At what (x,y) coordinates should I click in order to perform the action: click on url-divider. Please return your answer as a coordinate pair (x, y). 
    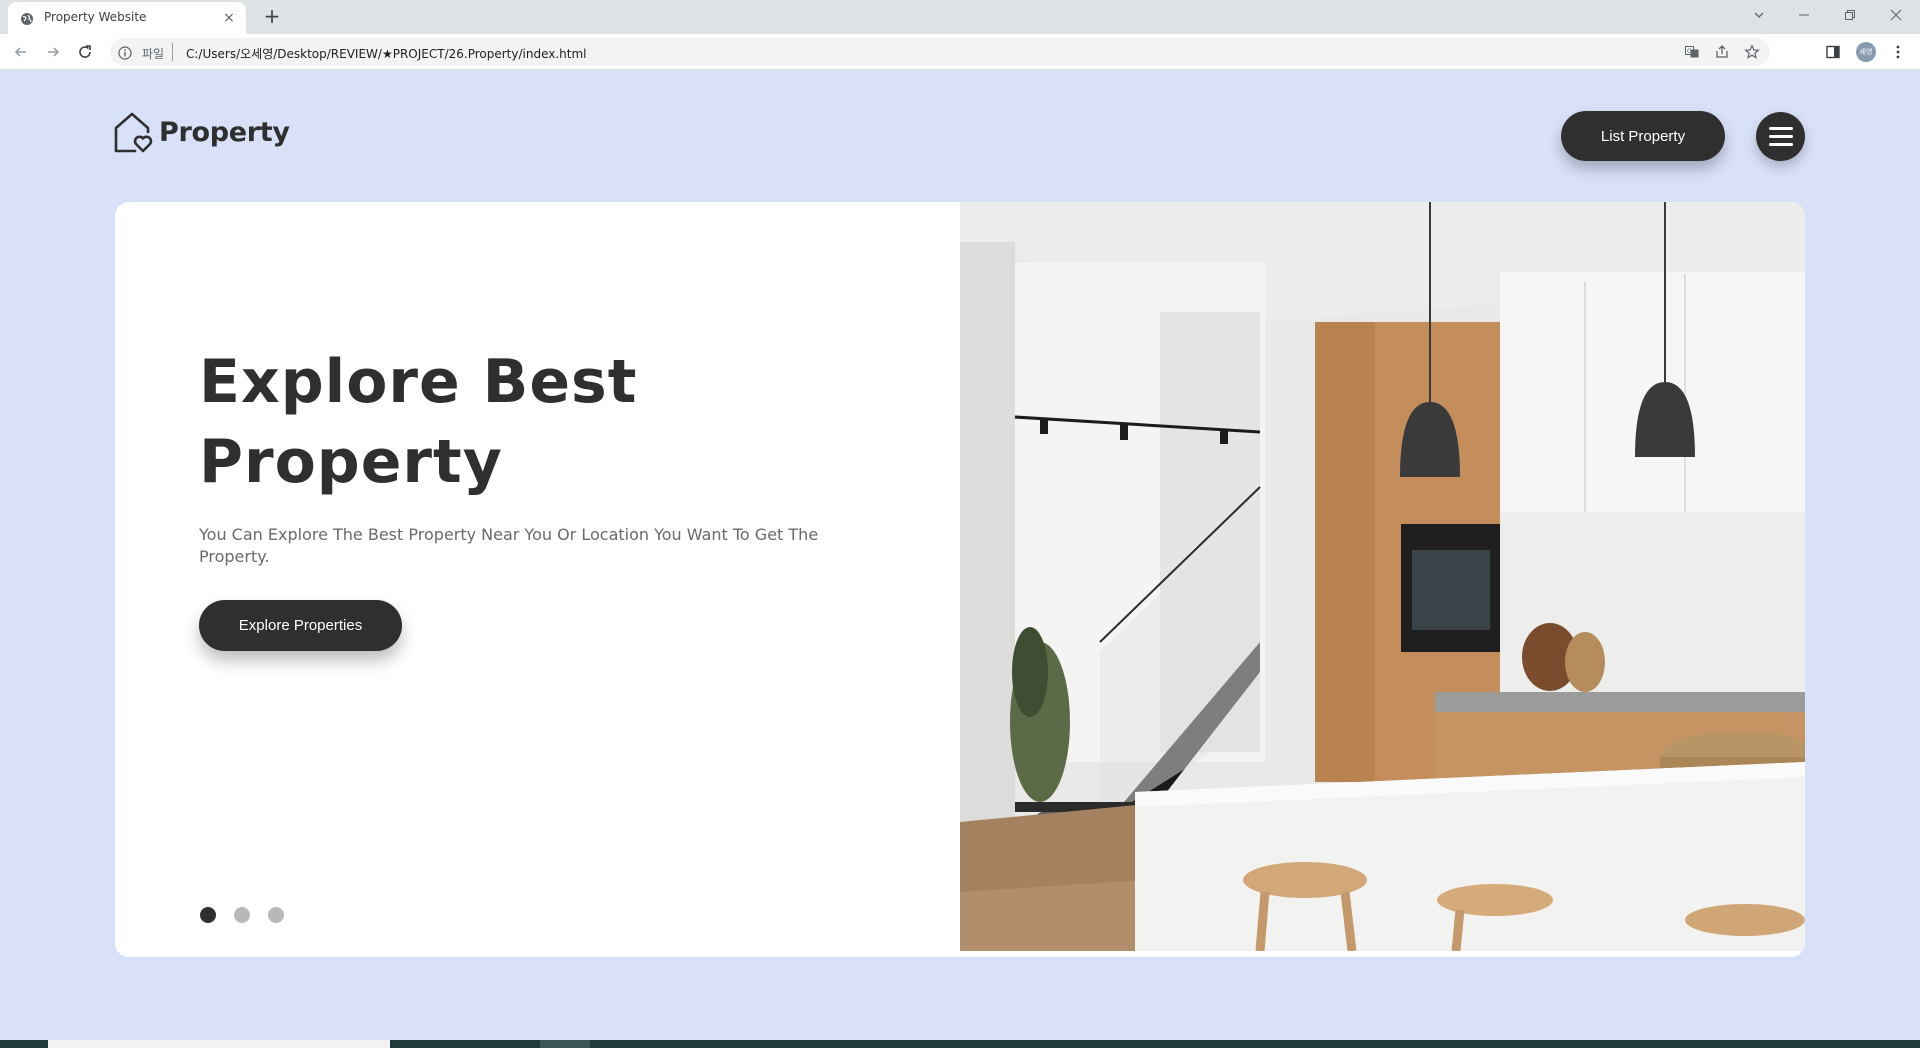
    Looking at the image, I should click on (172, 52).